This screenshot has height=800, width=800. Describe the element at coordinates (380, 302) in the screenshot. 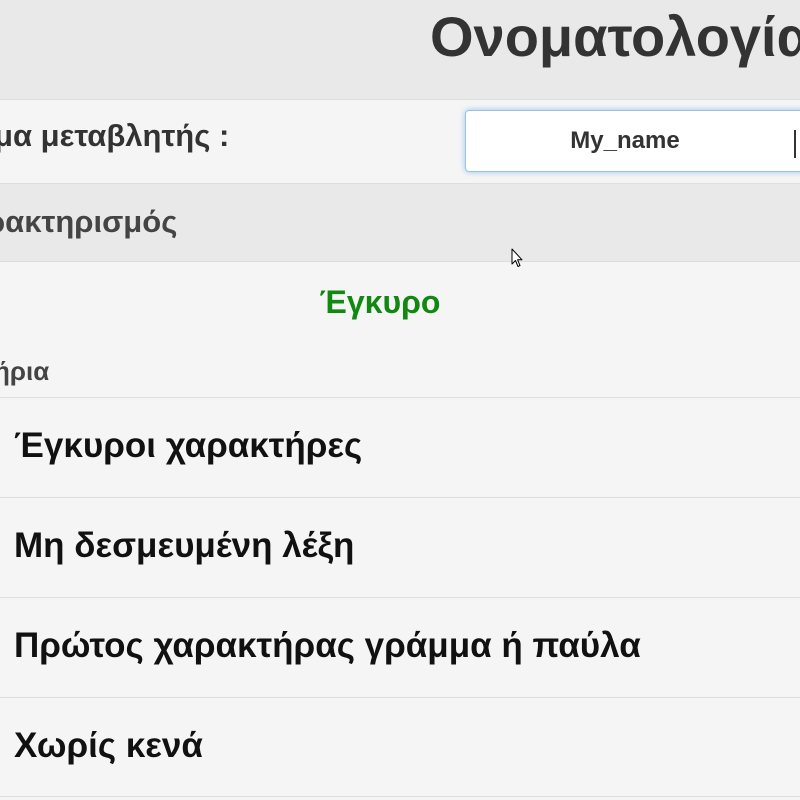

I see `validity-result: Έγκυρο` at that location.